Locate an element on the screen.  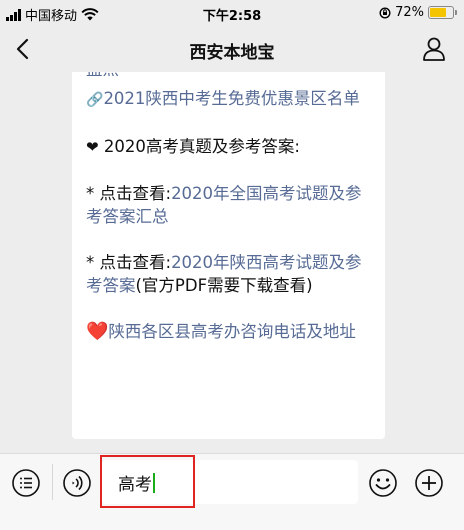
link-scenic-spots: 2021陕西中考生免费优惠景区名单 is located at coordinates (231, 98).